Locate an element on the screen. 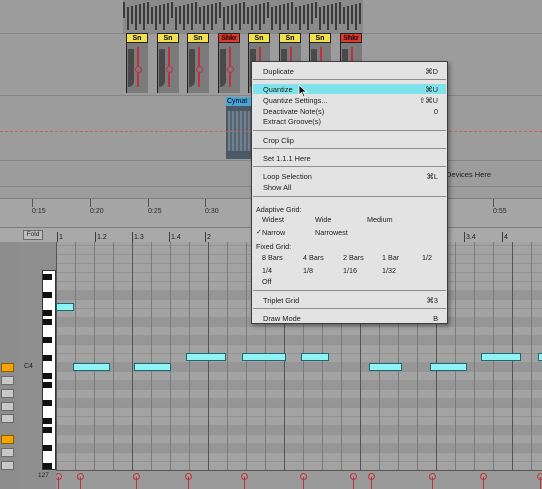 This screenshot has height=489, width=542. menu-item-set-here: Set 1.1.1 Here is located at coordinates (349, 158).